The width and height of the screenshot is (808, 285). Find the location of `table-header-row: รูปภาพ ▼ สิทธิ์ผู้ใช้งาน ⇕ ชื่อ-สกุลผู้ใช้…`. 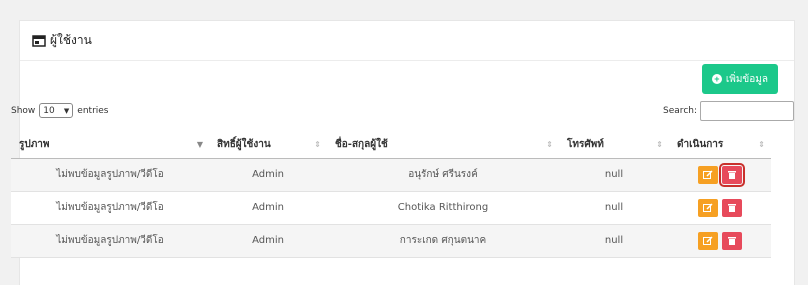

table-header-row: รูปภาพ ▼ สิทธิ์ผู้ใช้งาน ⇕ ชื่อ-สกุลผู้ใช้… is located at coordinates (391, 145).